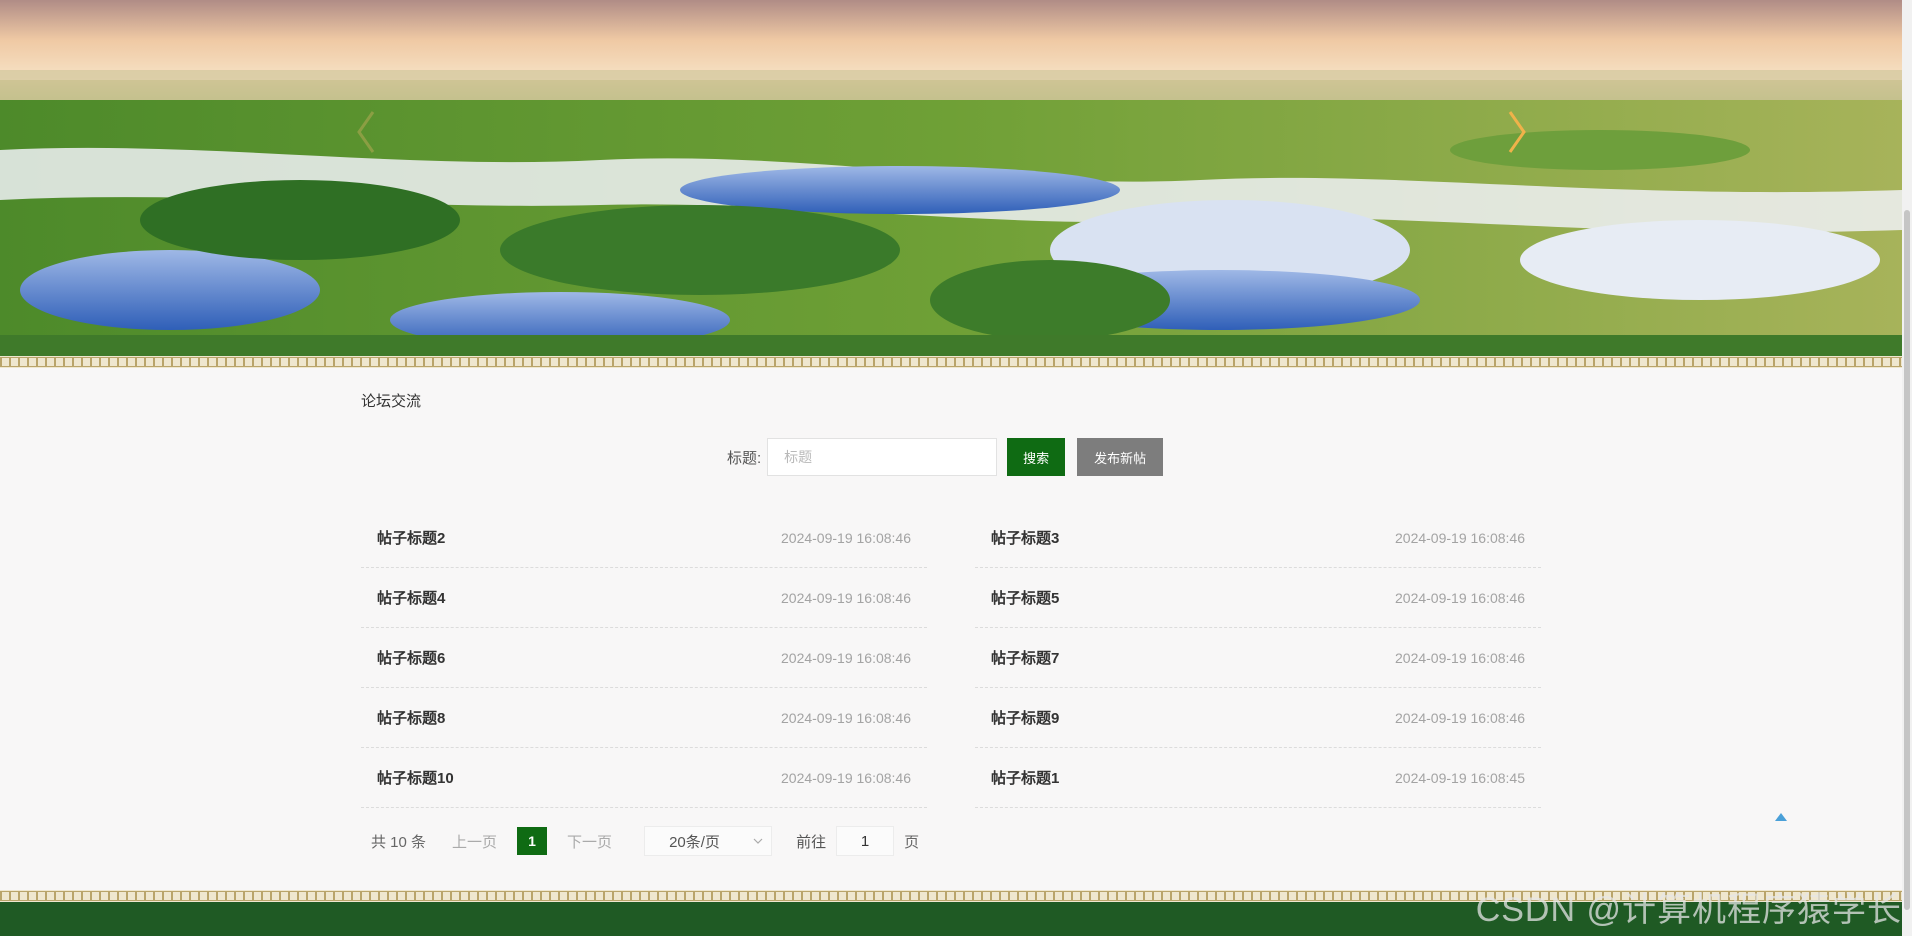 Image resolution: width=1912 pixels, height=936 pixels. I want to click on post-title: 帖子标题10, so click(415, 777).